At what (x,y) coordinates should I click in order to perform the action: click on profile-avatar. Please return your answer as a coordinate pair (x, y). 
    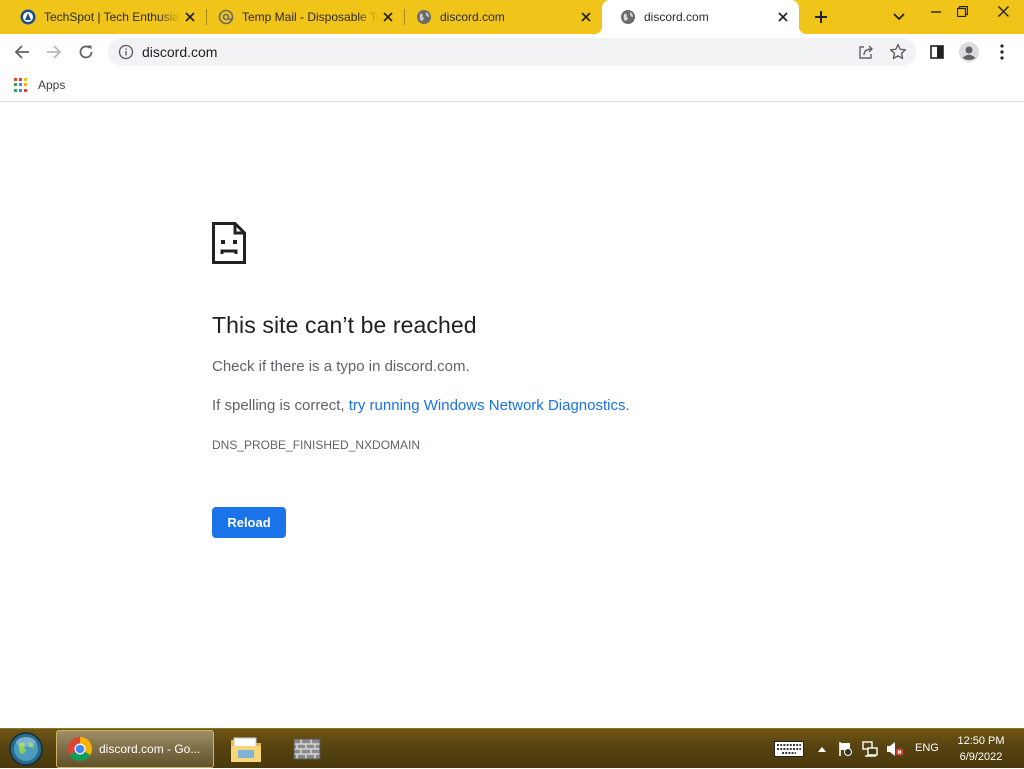
    Looking at the image, I should click on (969, 52).